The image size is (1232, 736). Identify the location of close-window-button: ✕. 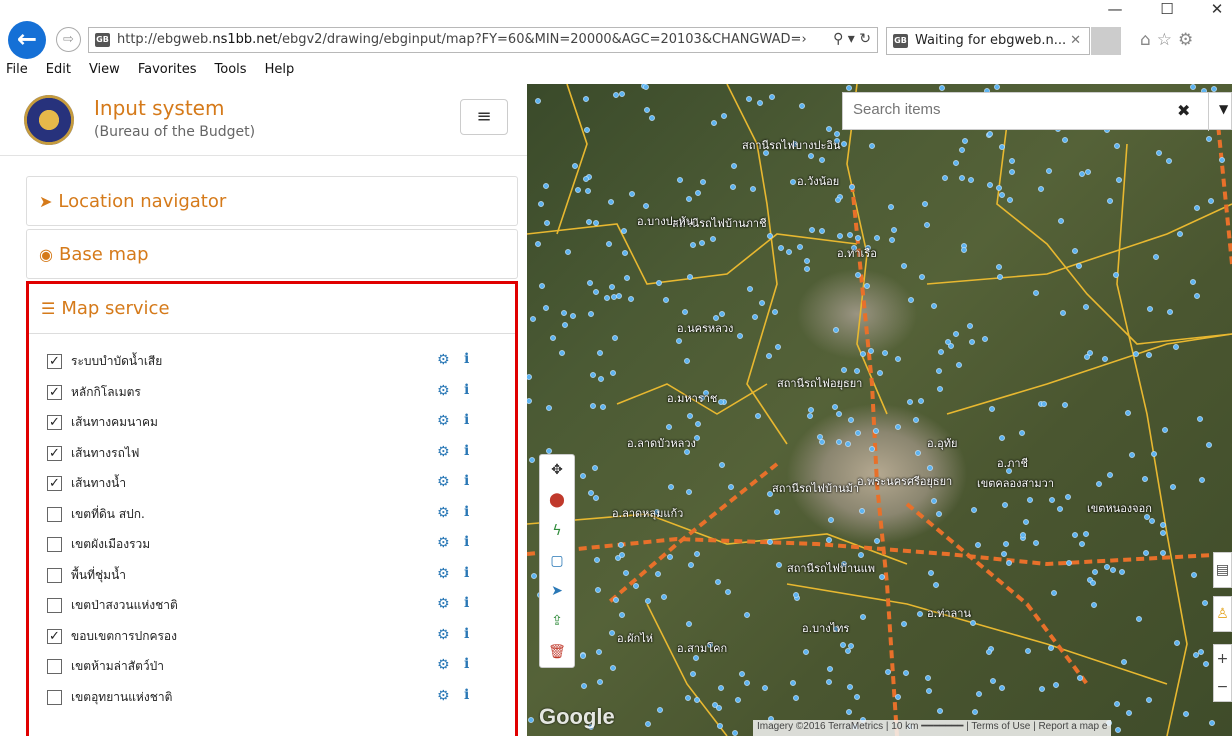
(1217, 9).